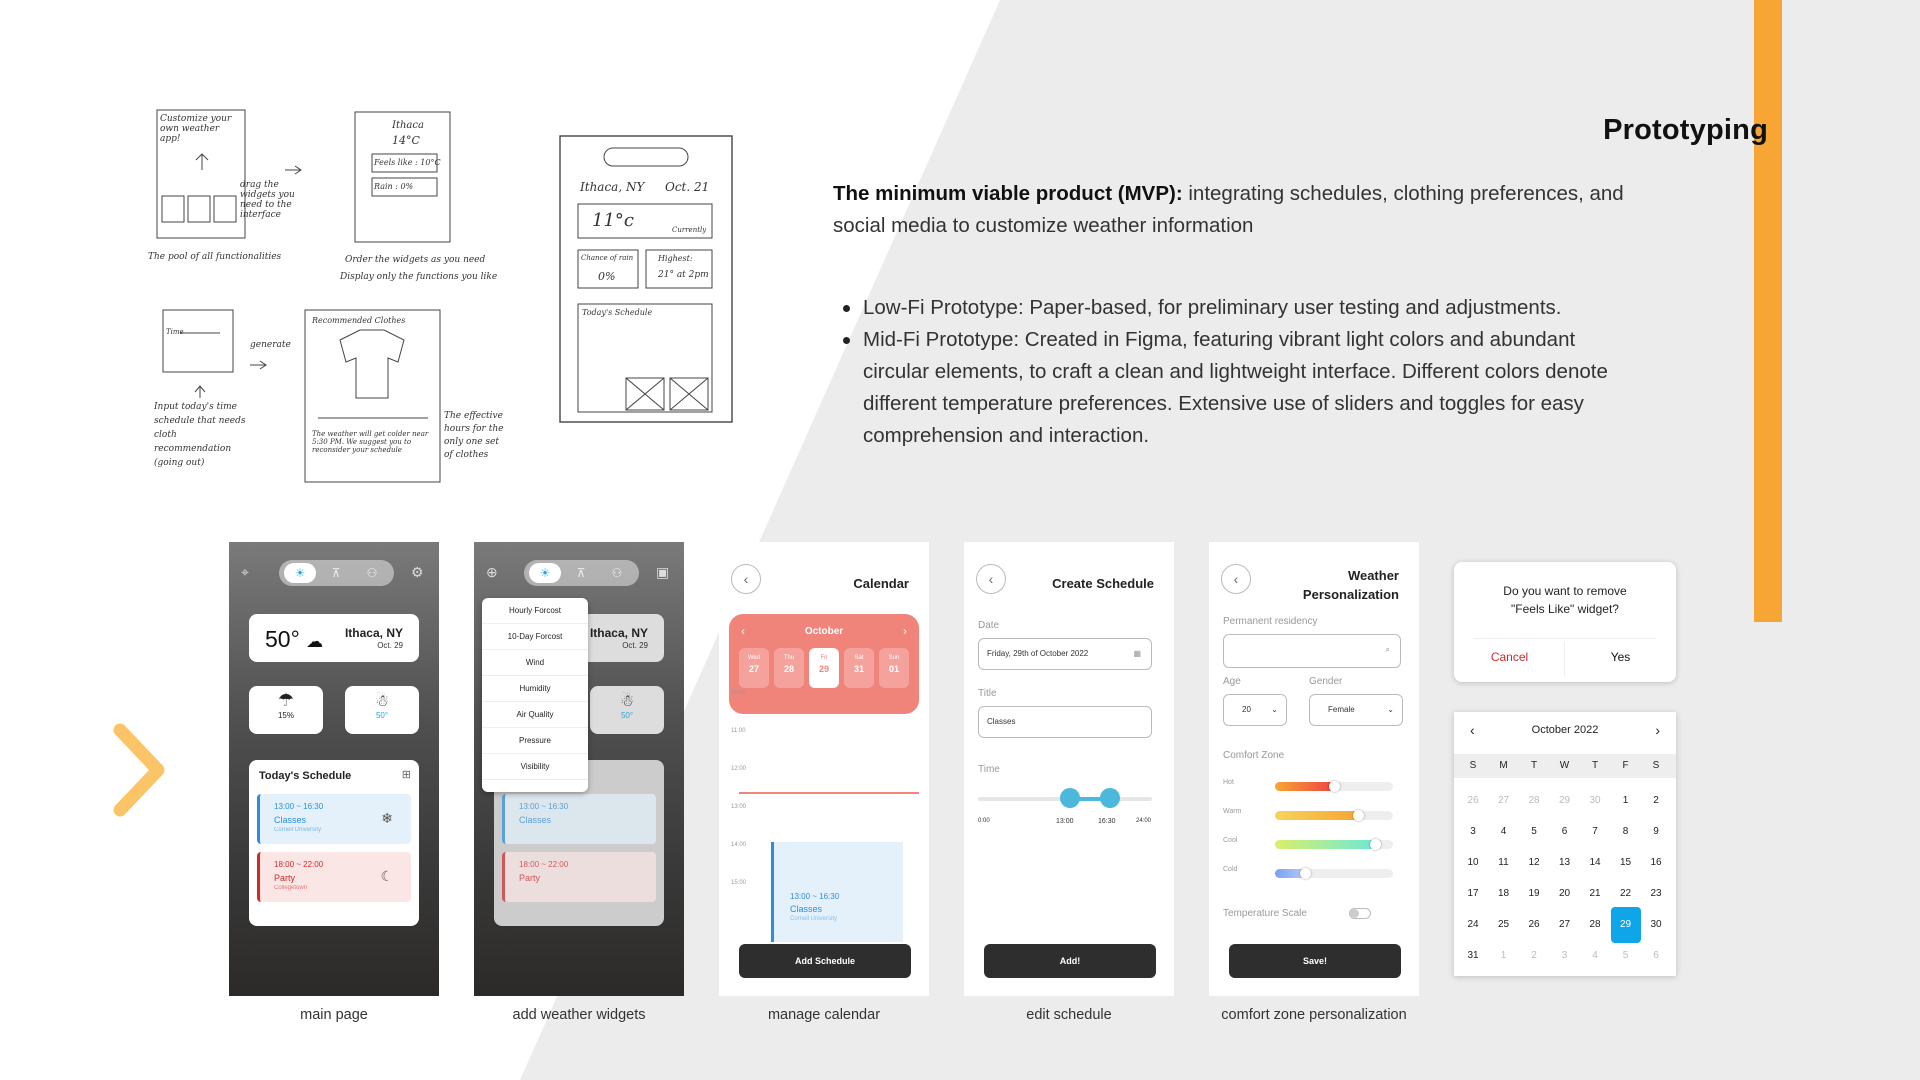 This screenshot has height=1080, width=1920. What do you see at coordinates (492, 572) in the screenshot?
I see `add-icon: ⊕` at bounding box center [492, 572].